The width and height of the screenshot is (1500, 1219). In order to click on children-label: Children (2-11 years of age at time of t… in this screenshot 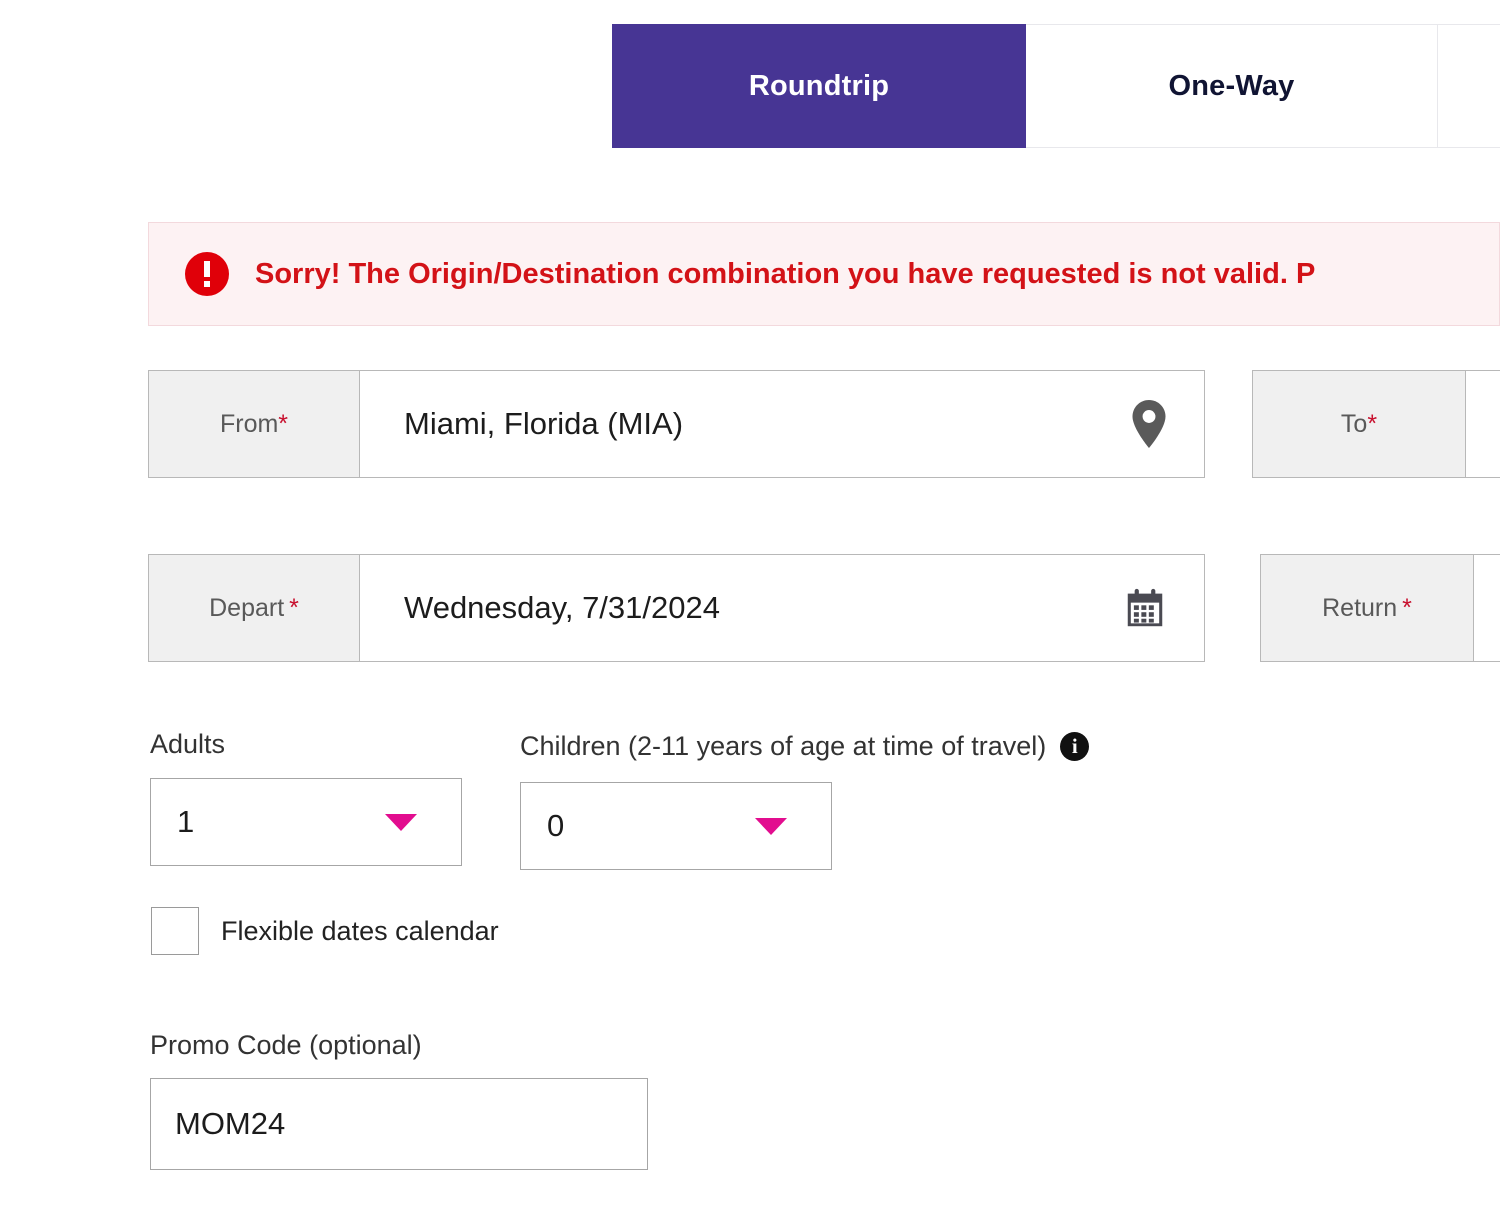, I will do `click(805, 746)`.